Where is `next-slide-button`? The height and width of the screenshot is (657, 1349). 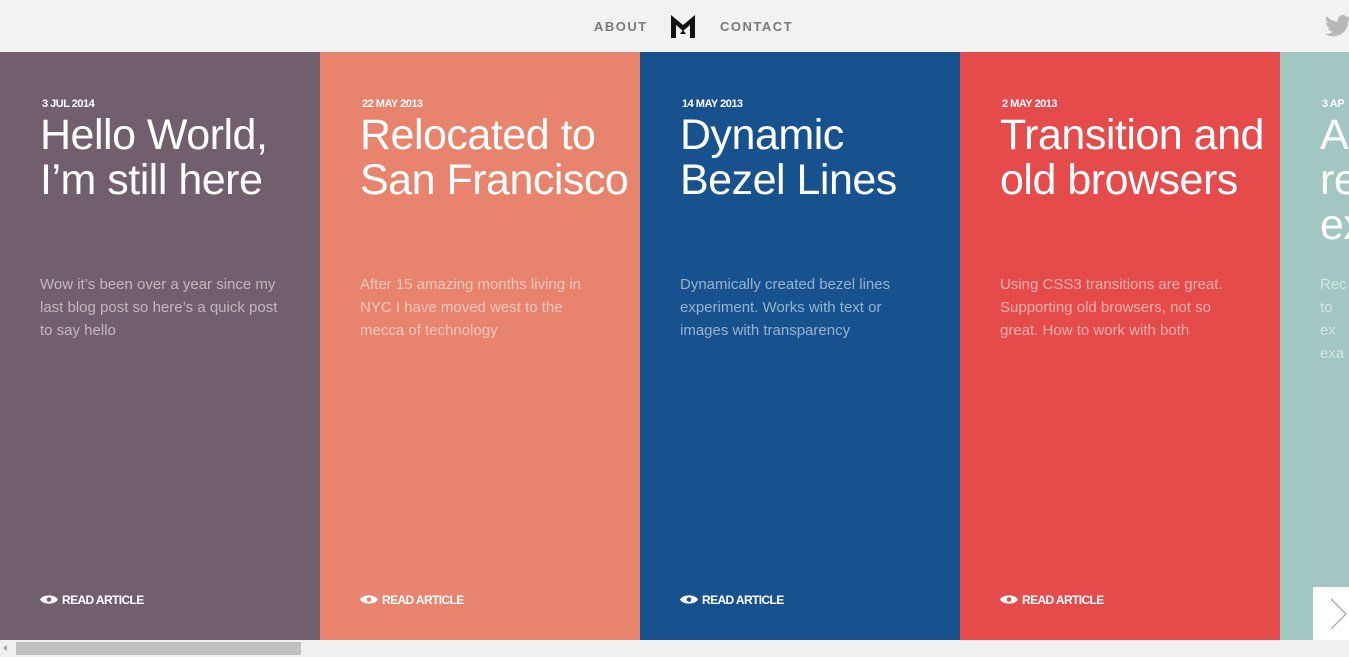
next-slide-button is located at coordinates (1331, 613).